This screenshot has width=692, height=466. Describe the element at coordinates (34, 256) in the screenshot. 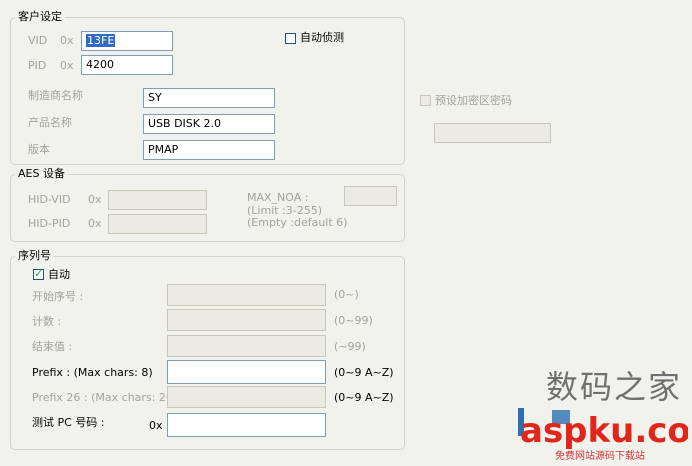

I see `serial-number-title: 序列号` at that location.